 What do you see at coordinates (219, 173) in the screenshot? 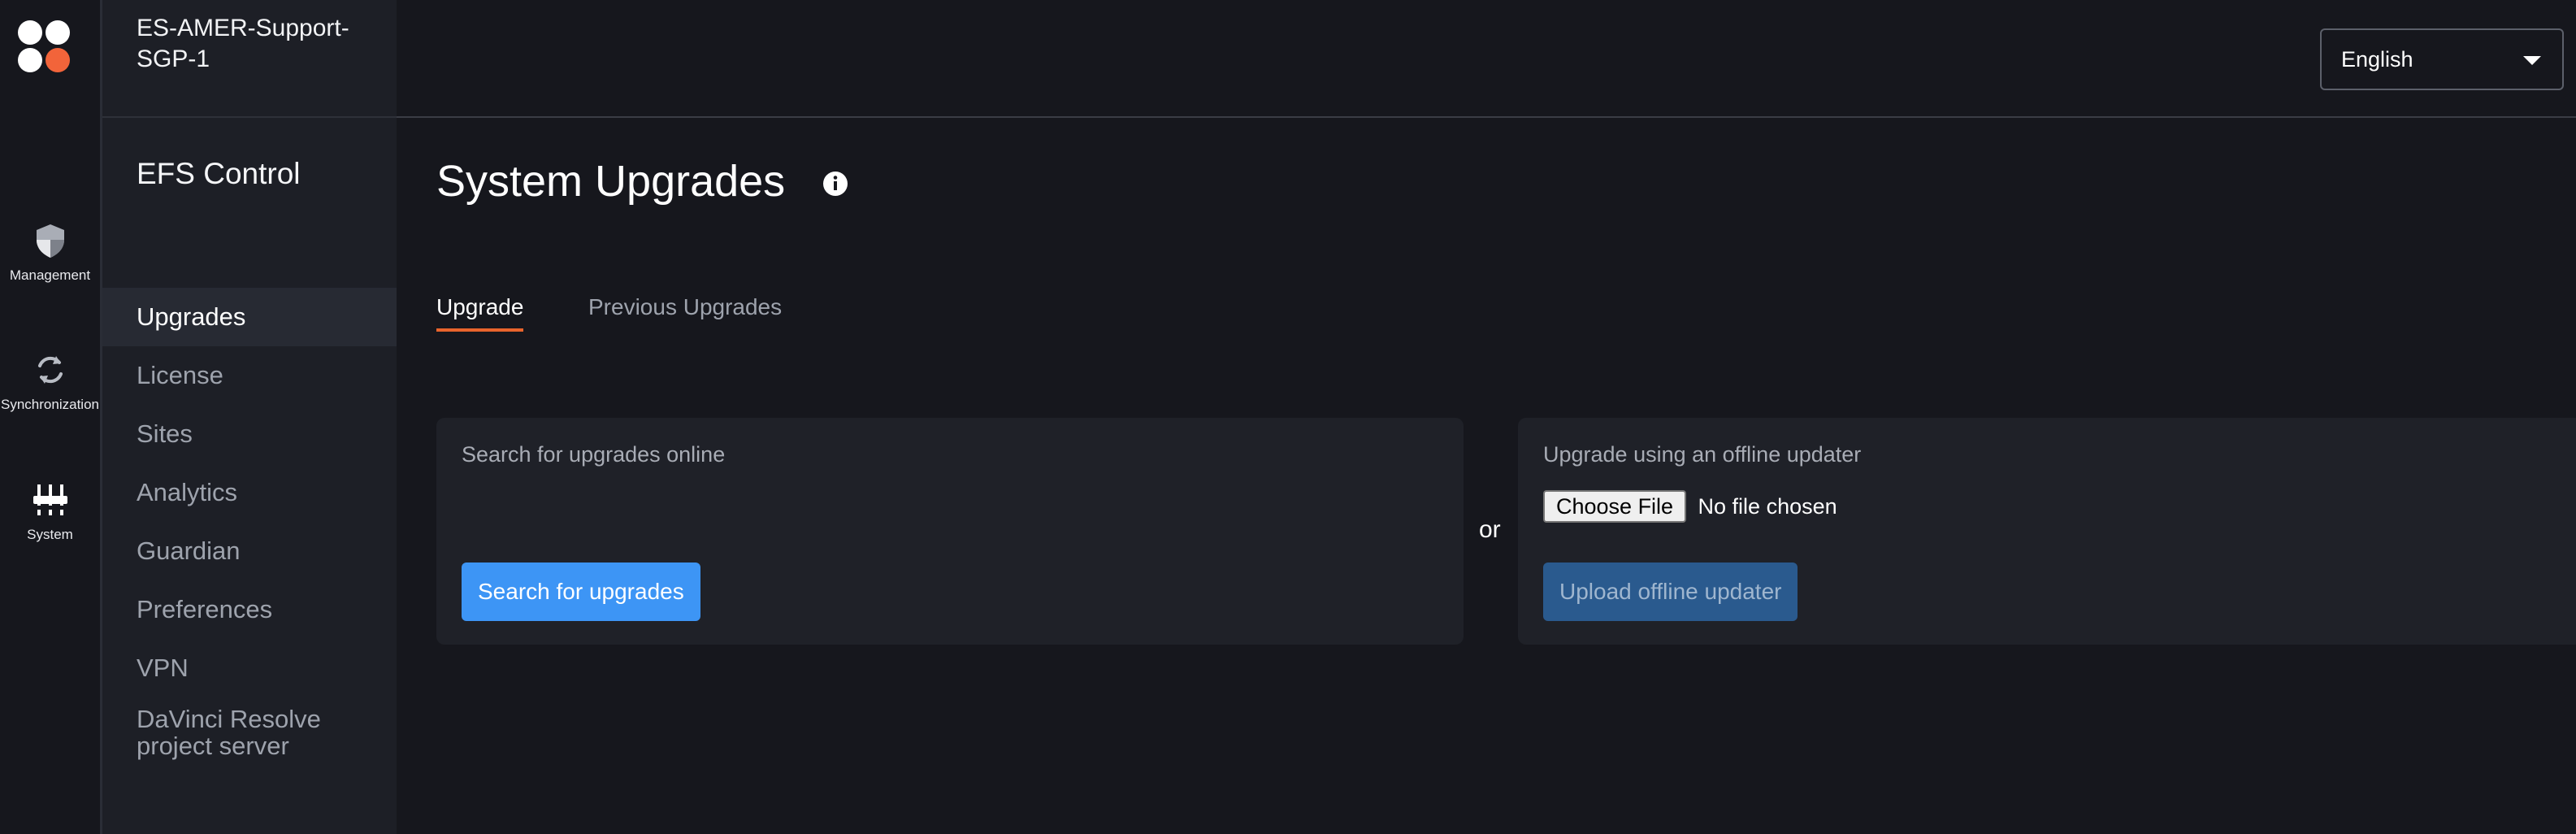
I see `section-title: EFS Control` at bounding box center [219, 173].